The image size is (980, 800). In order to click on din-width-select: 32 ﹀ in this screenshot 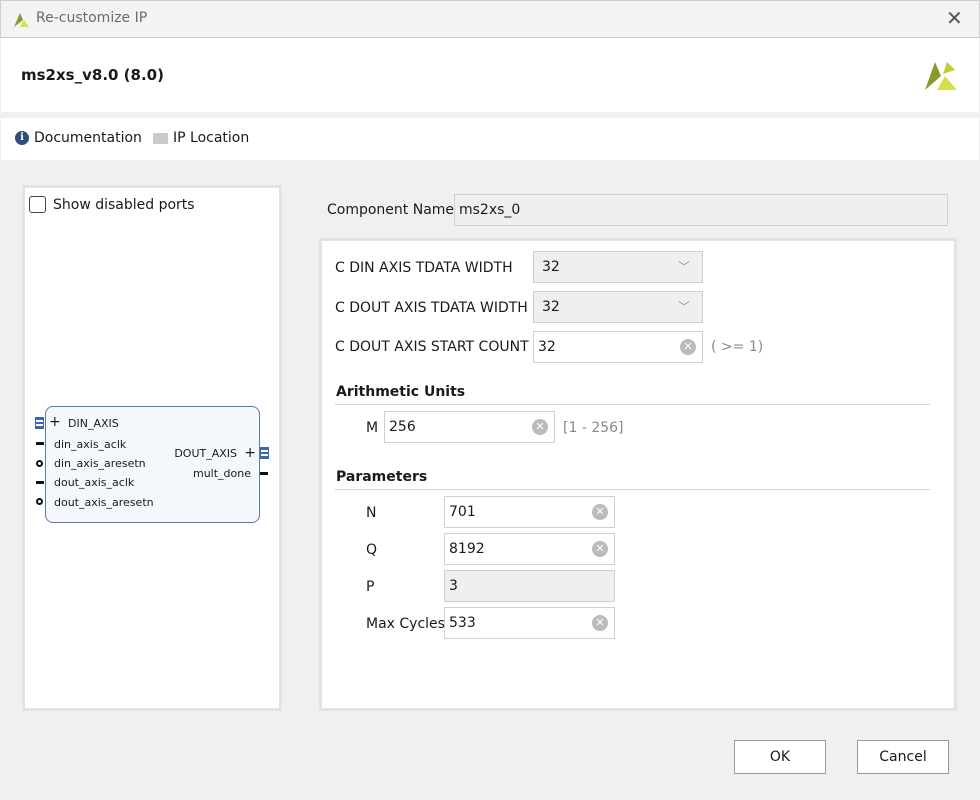, I will do `click(618, 267)`.